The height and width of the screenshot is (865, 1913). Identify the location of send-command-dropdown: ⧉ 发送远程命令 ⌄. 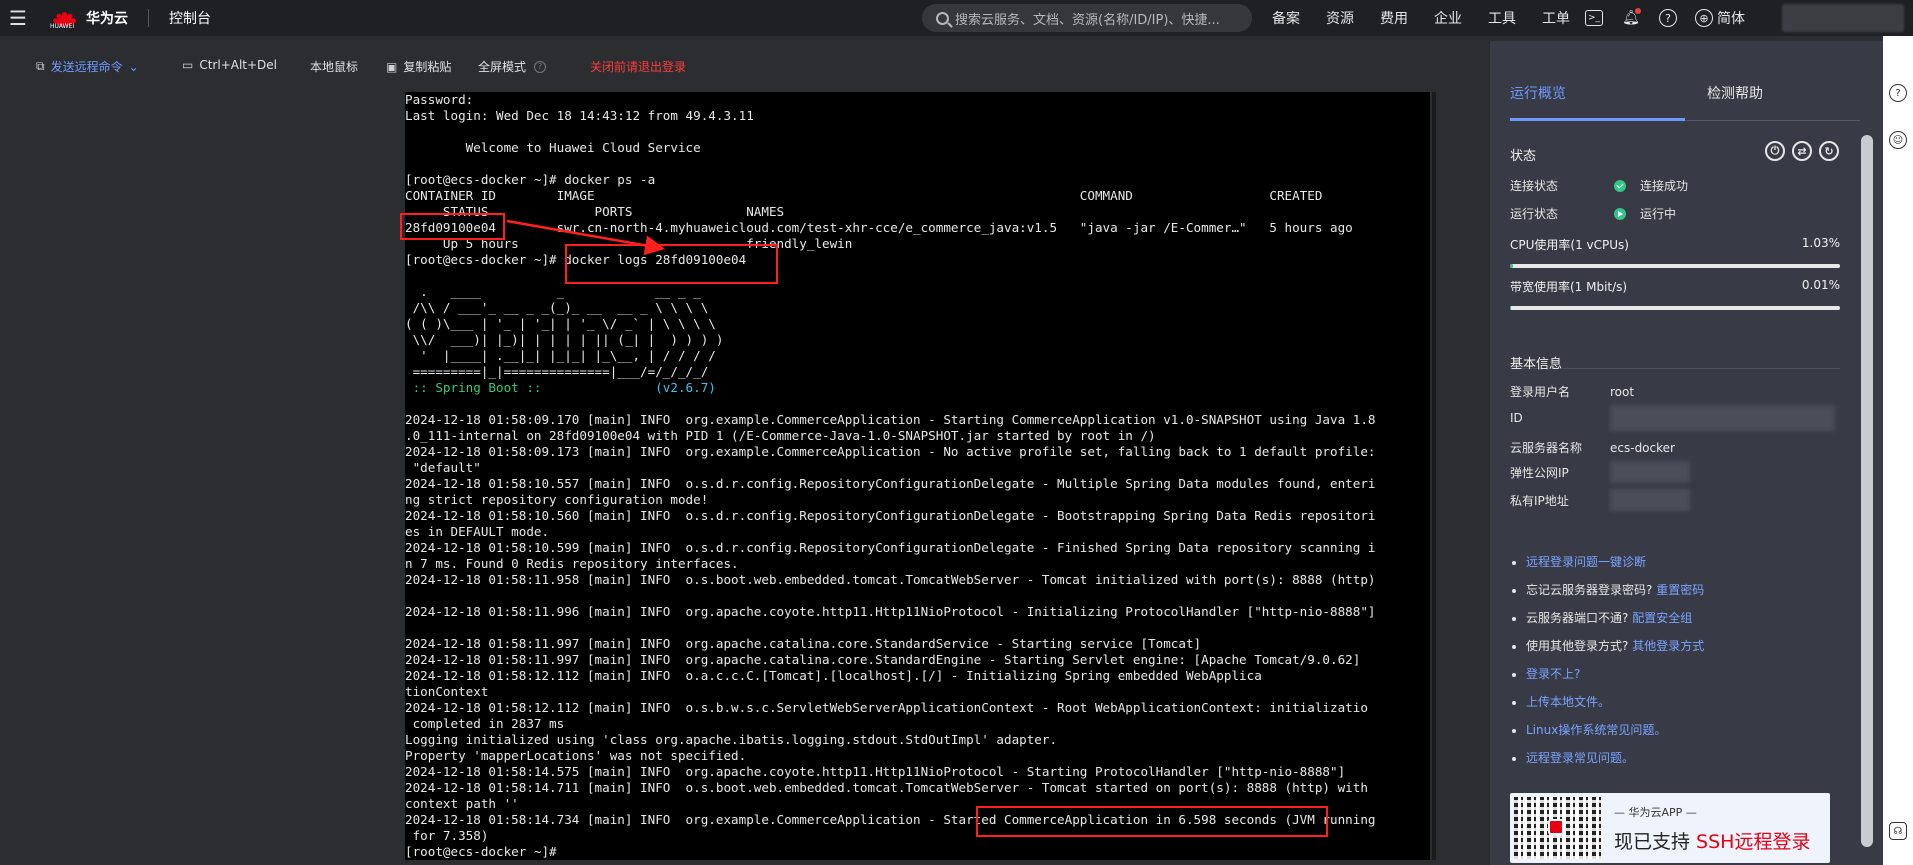
(87, 66).